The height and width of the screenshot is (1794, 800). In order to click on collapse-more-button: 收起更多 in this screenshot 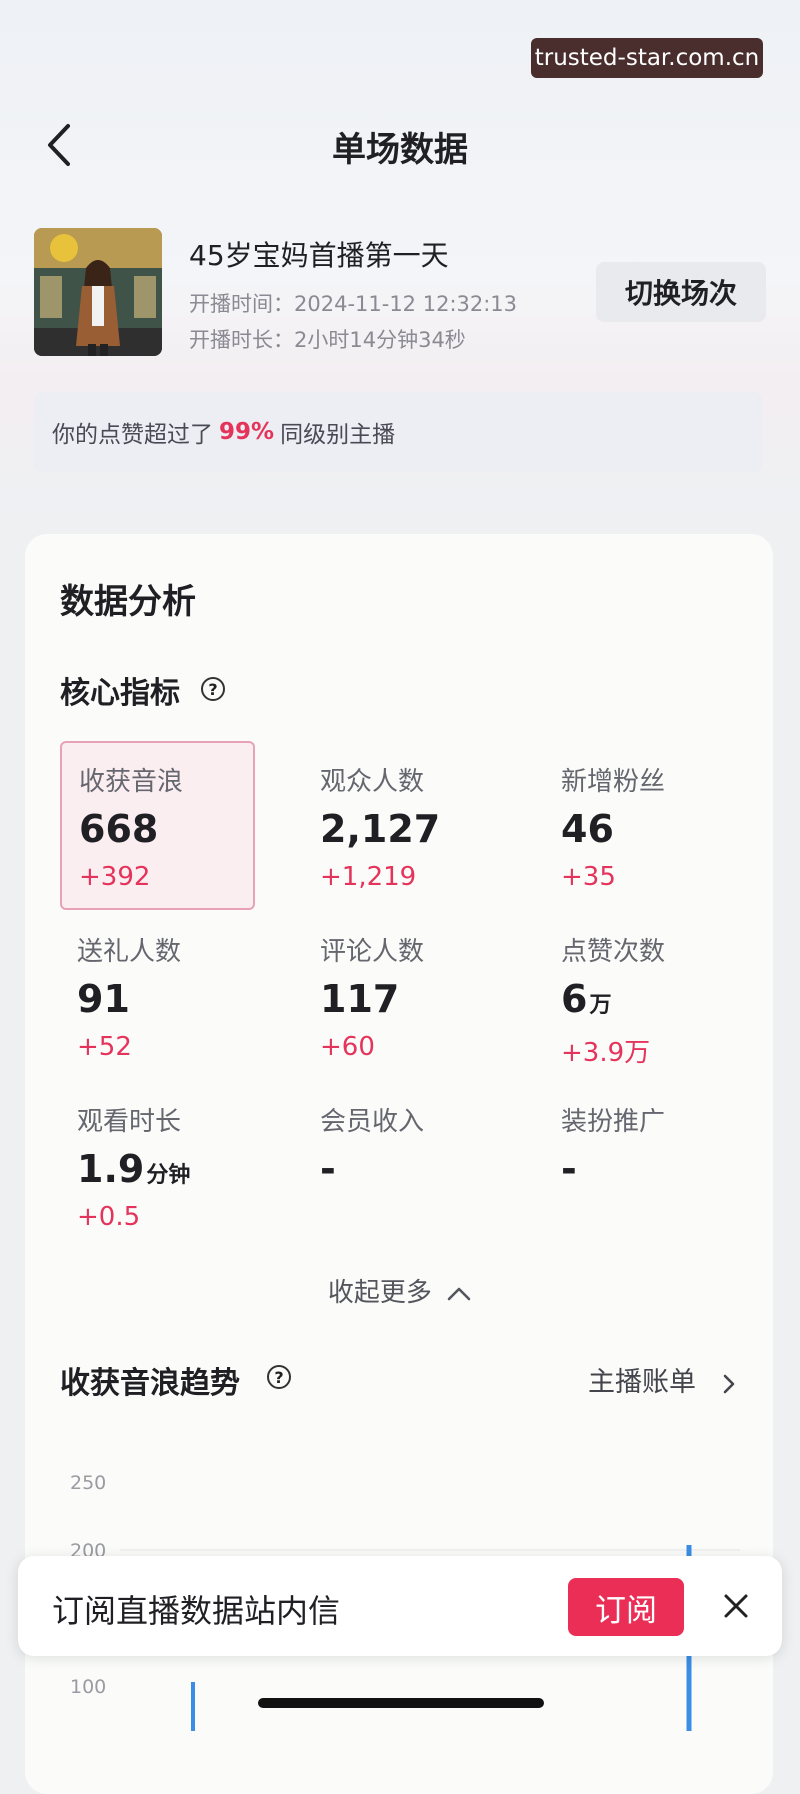, I will do `click(400, 1290)`.